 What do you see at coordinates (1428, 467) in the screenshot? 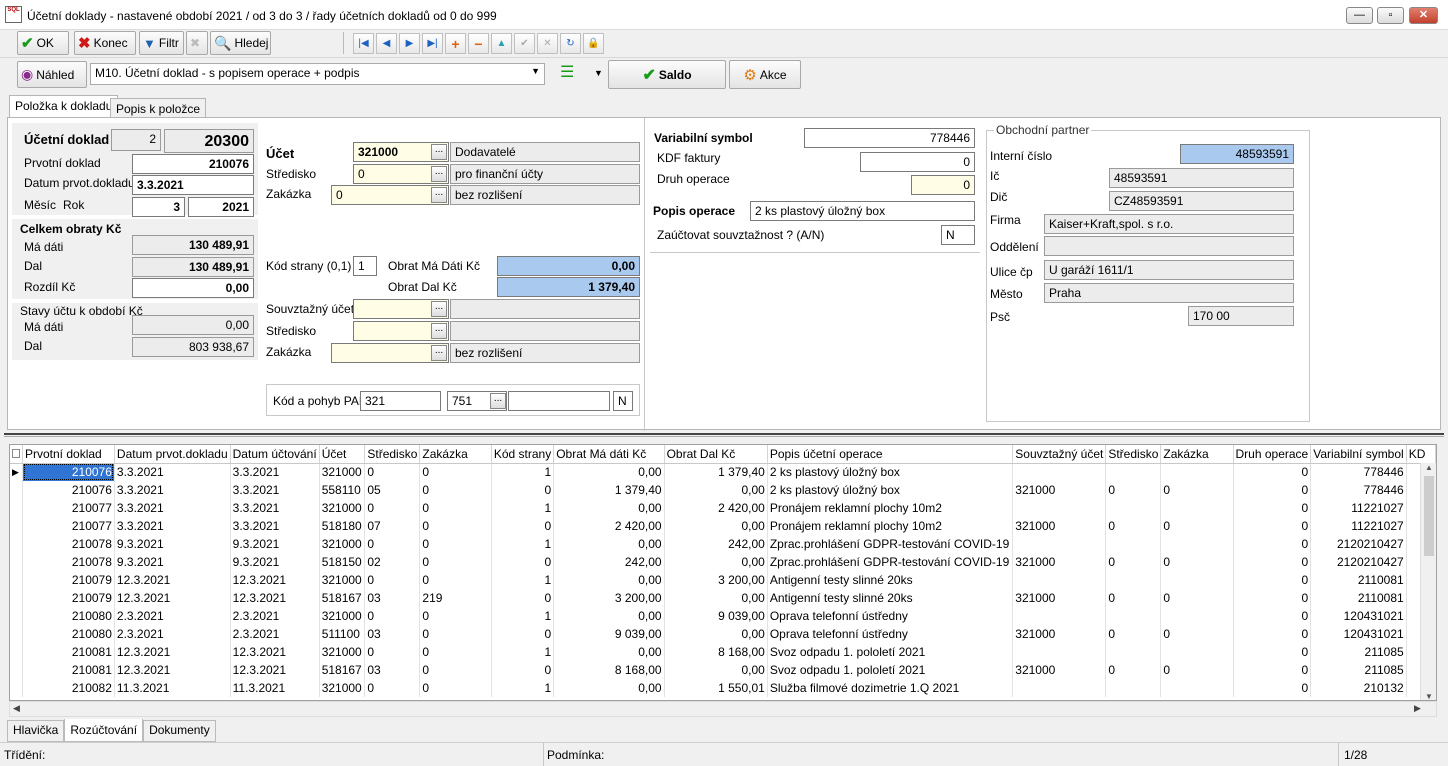
I see `scroll-up-icon: ▲` at bounding box center [1428, 467].